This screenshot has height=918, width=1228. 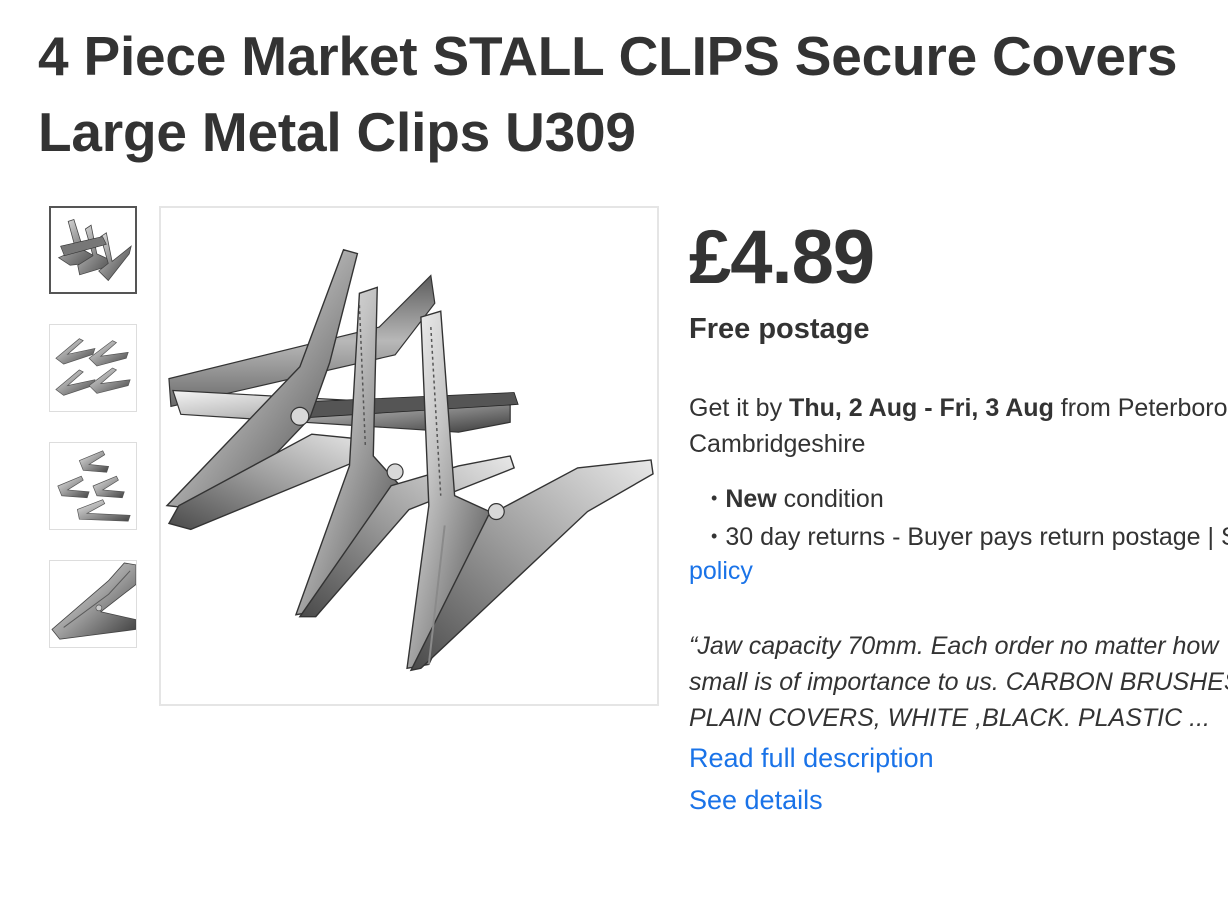 I want to click on condition-value: New, so click(x=751, y=499).